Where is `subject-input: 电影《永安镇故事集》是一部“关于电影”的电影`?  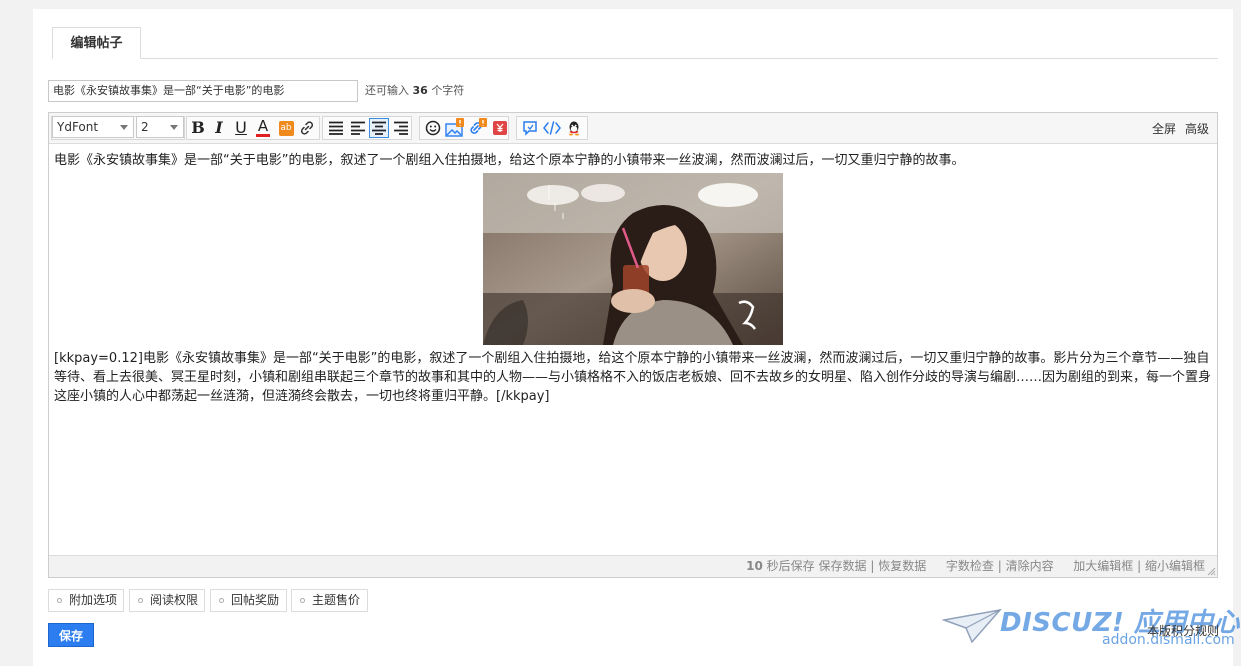 subject-input: 电影《永安镇故事集》是一部“关于电影”的电影 is located at coordinates (203, 91).